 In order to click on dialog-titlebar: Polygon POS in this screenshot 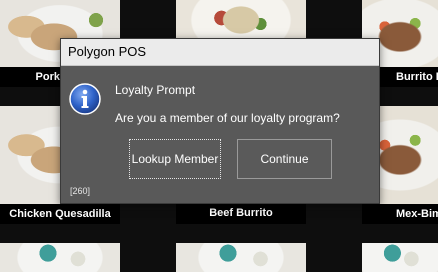, I will do `click(220, 52)`.